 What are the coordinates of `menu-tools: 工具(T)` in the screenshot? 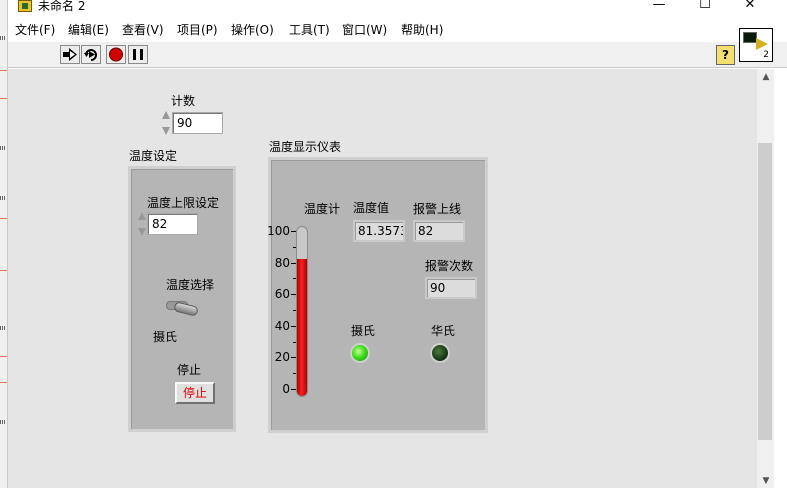 It's located at (309, 30).